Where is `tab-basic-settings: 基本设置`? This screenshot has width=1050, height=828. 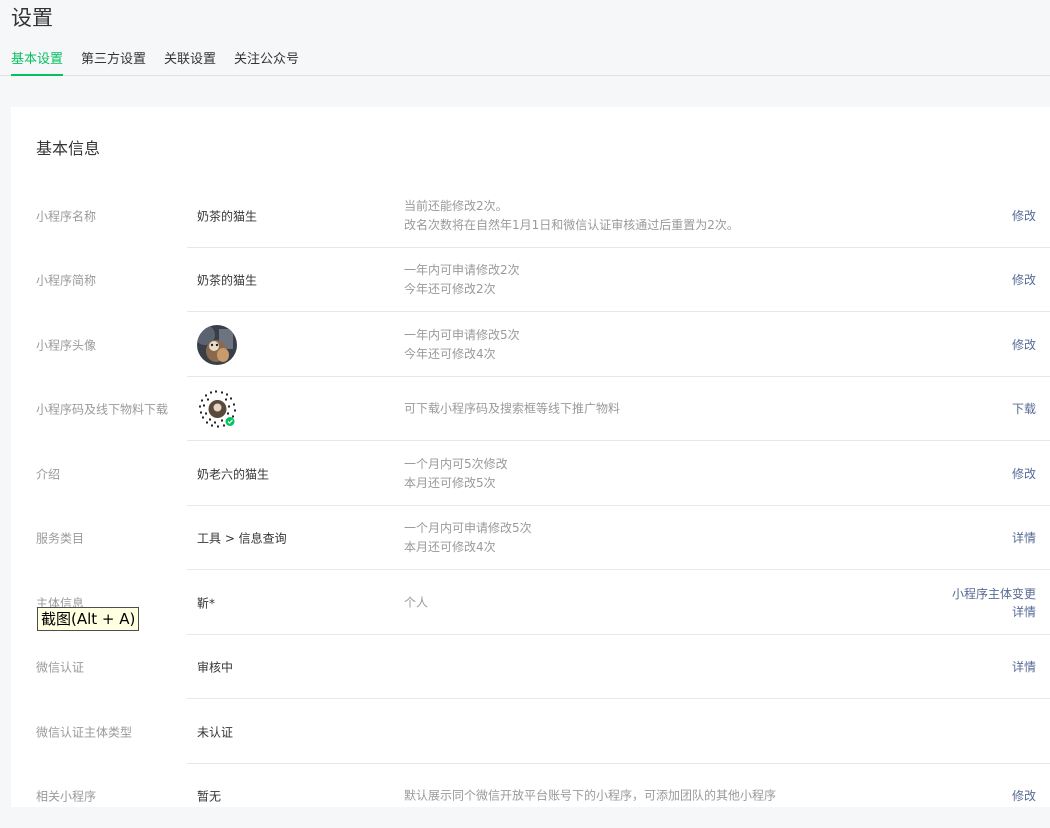 tab-basic-settings: 基本设置 is located at coordinates (37, 63).